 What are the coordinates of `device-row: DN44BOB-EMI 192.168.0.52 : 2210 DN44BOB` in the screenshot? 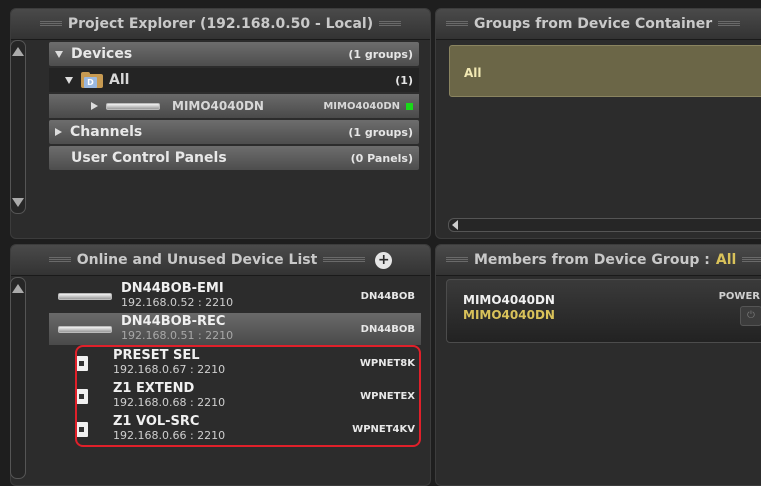 It's located at (235, 296).